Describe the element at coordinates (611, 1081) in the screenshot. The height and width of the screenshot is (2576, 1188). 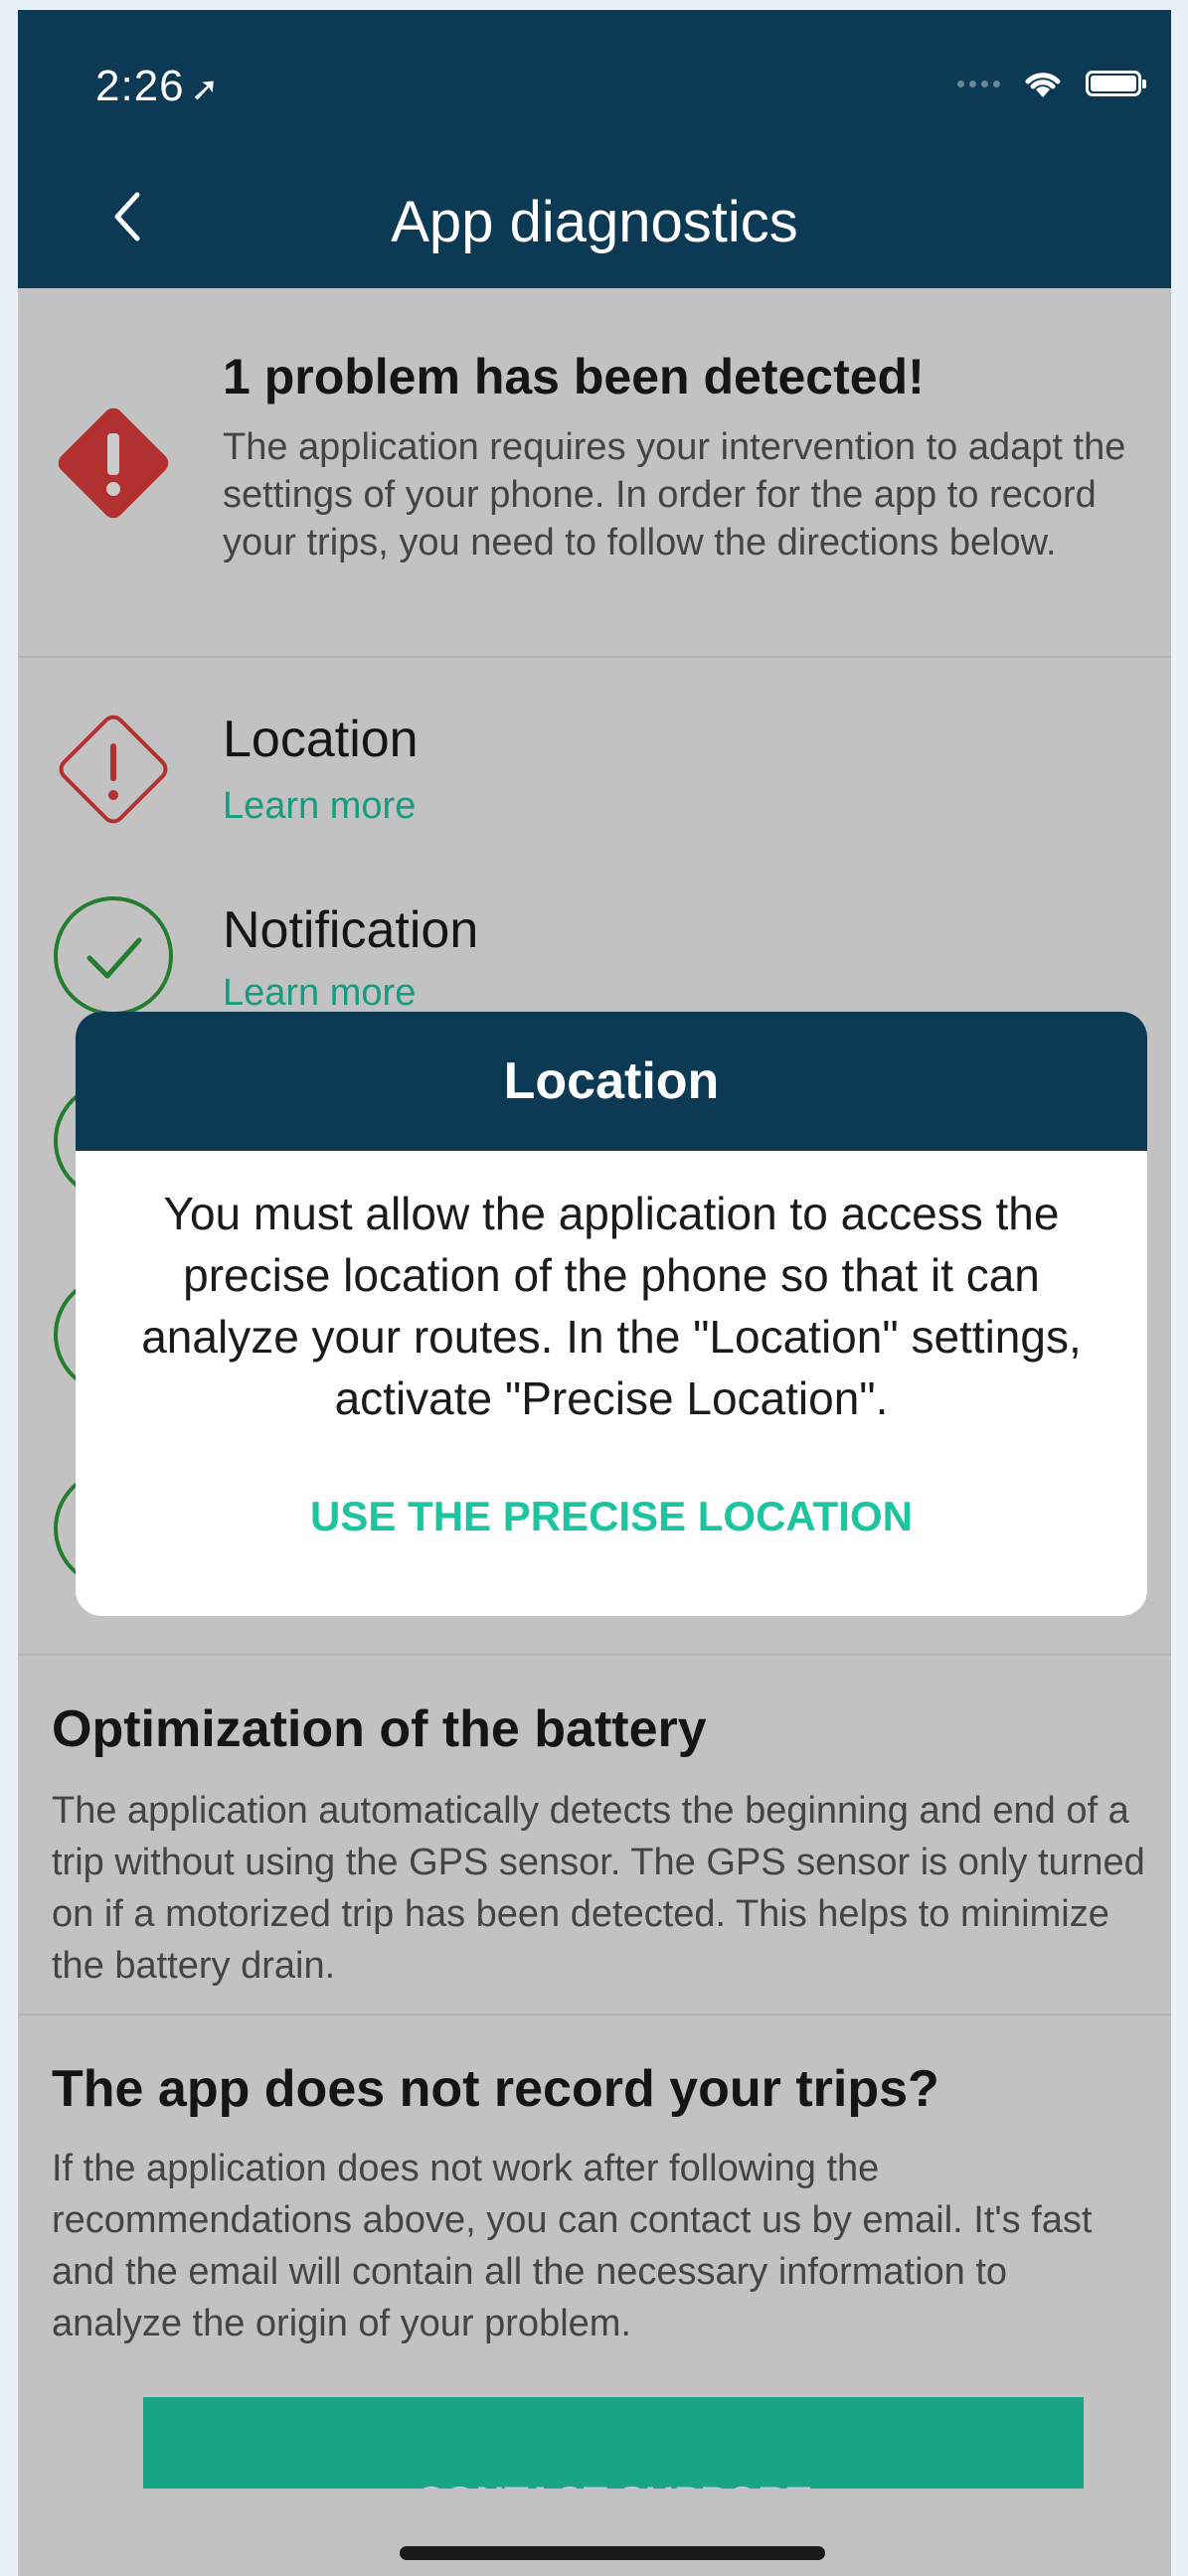
I see `dialog-title: Location` at that location.